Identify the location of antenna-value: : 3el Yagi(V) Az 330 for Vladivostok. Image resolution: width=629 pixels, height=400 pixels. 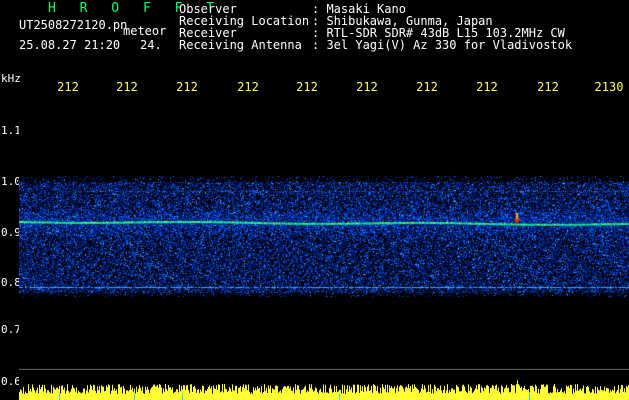
(442, 45).